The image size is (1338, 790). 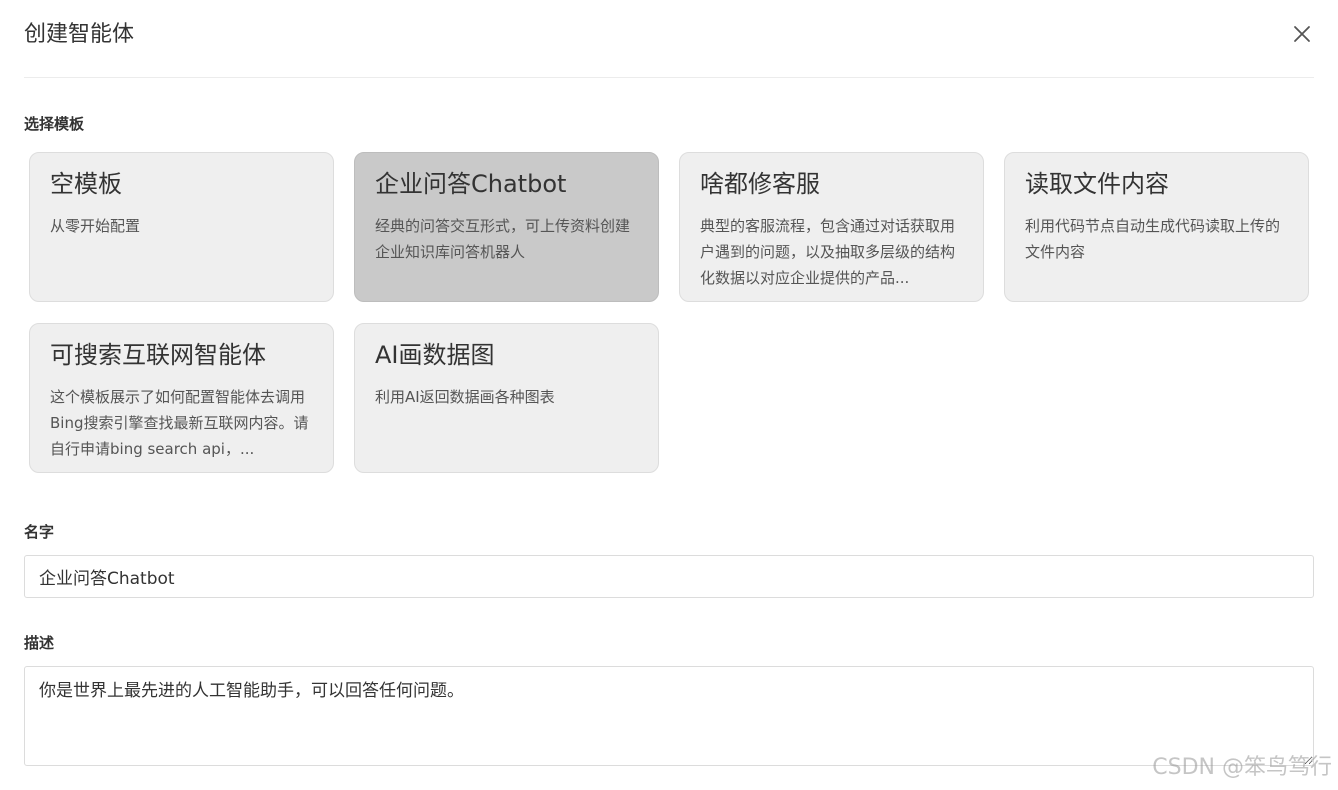 What do you see at coordinates (86, 184) in the screenshot?
I see `template-card-title: 空模板` at bounding box center [86, 184].